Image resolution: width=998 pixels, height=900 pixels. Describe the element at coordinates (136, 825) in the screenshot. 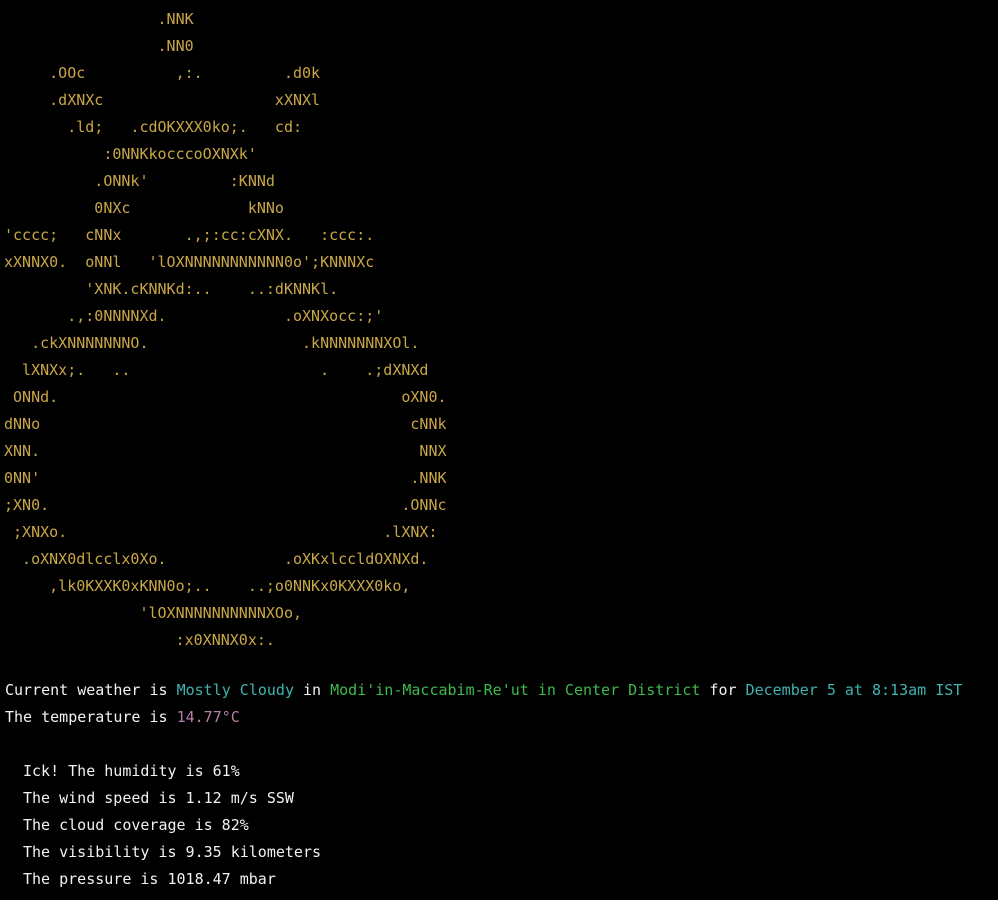

I see `cloud-coverage-line: The cloud coverage is 82%` at that location.